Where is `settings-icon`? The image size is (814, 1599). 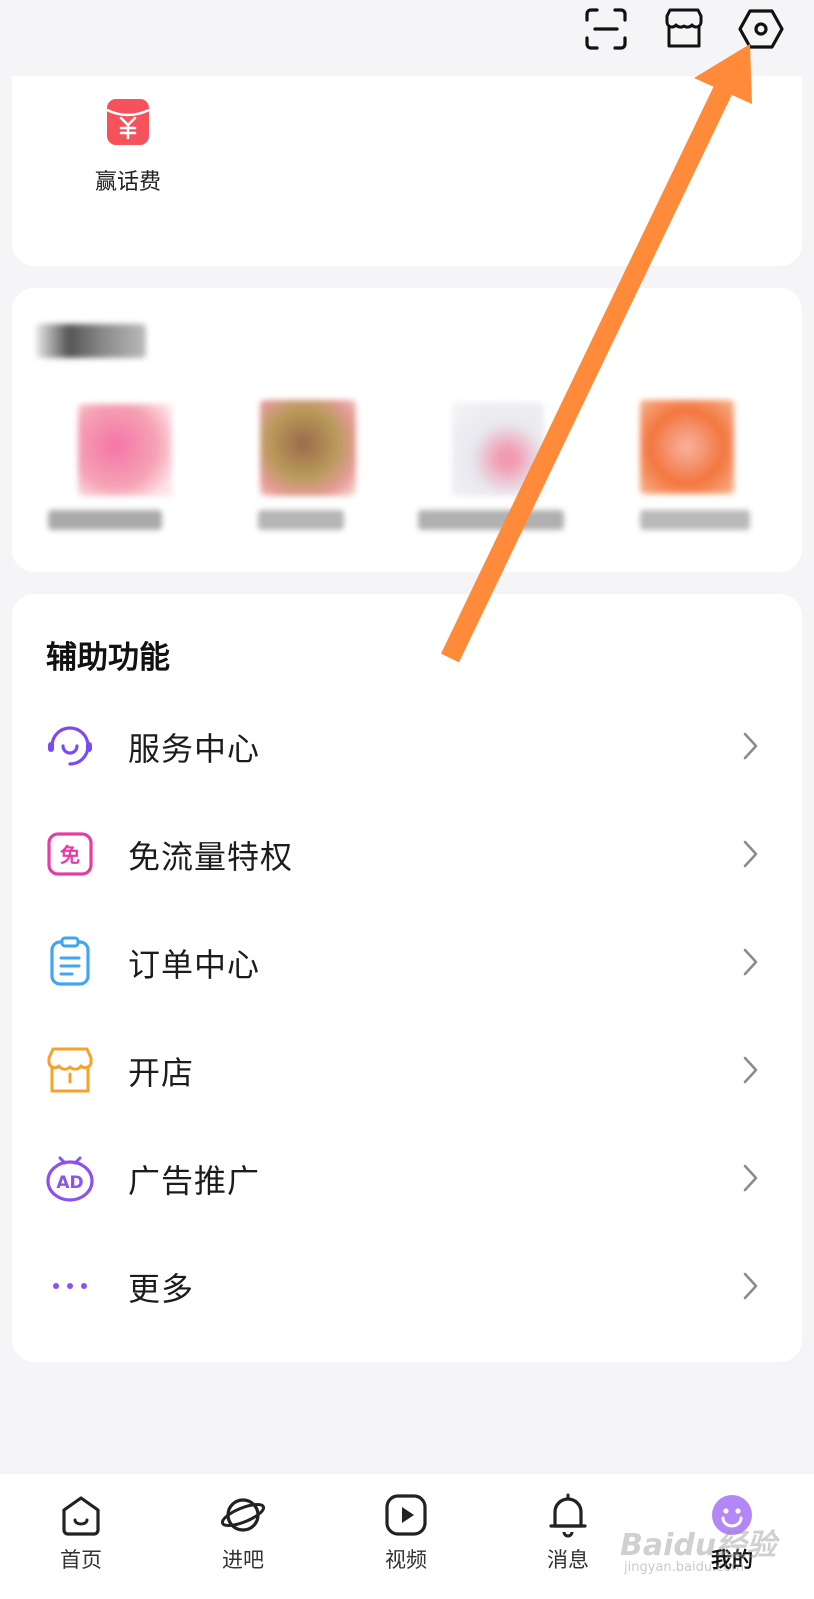
settings-icon is located at coordinates (761, 29).